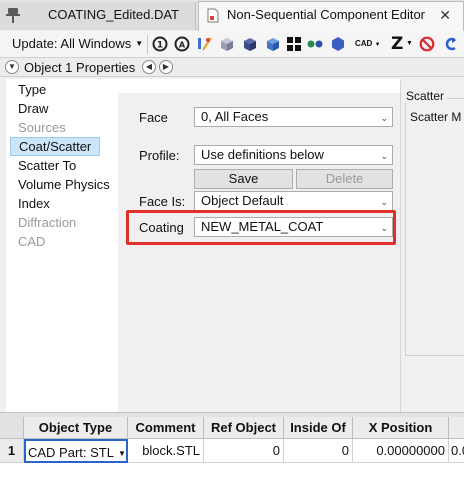 The image size is (464, 481). I want to click on delete-button: Delete, so click(344, 179).